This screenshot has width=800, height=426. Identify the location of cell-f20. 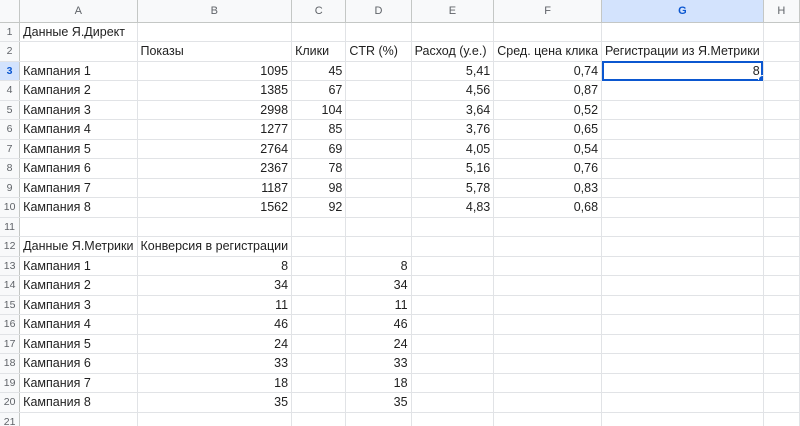
(548, 402).